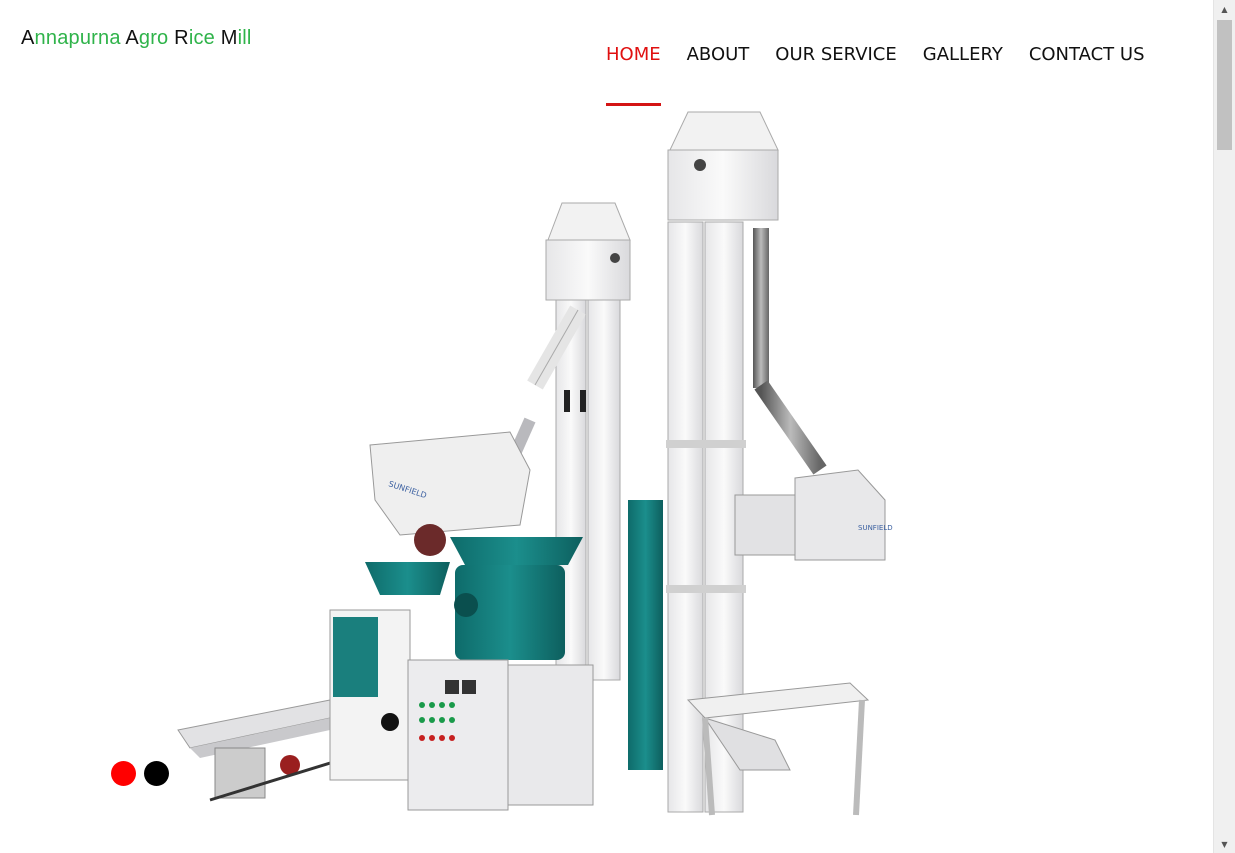 The width and height of the screenshot is (1235, 853). Describe the element at coordinates (963, 75) in the screenshot. I see `nav-gallery: GALLERY` at that location.